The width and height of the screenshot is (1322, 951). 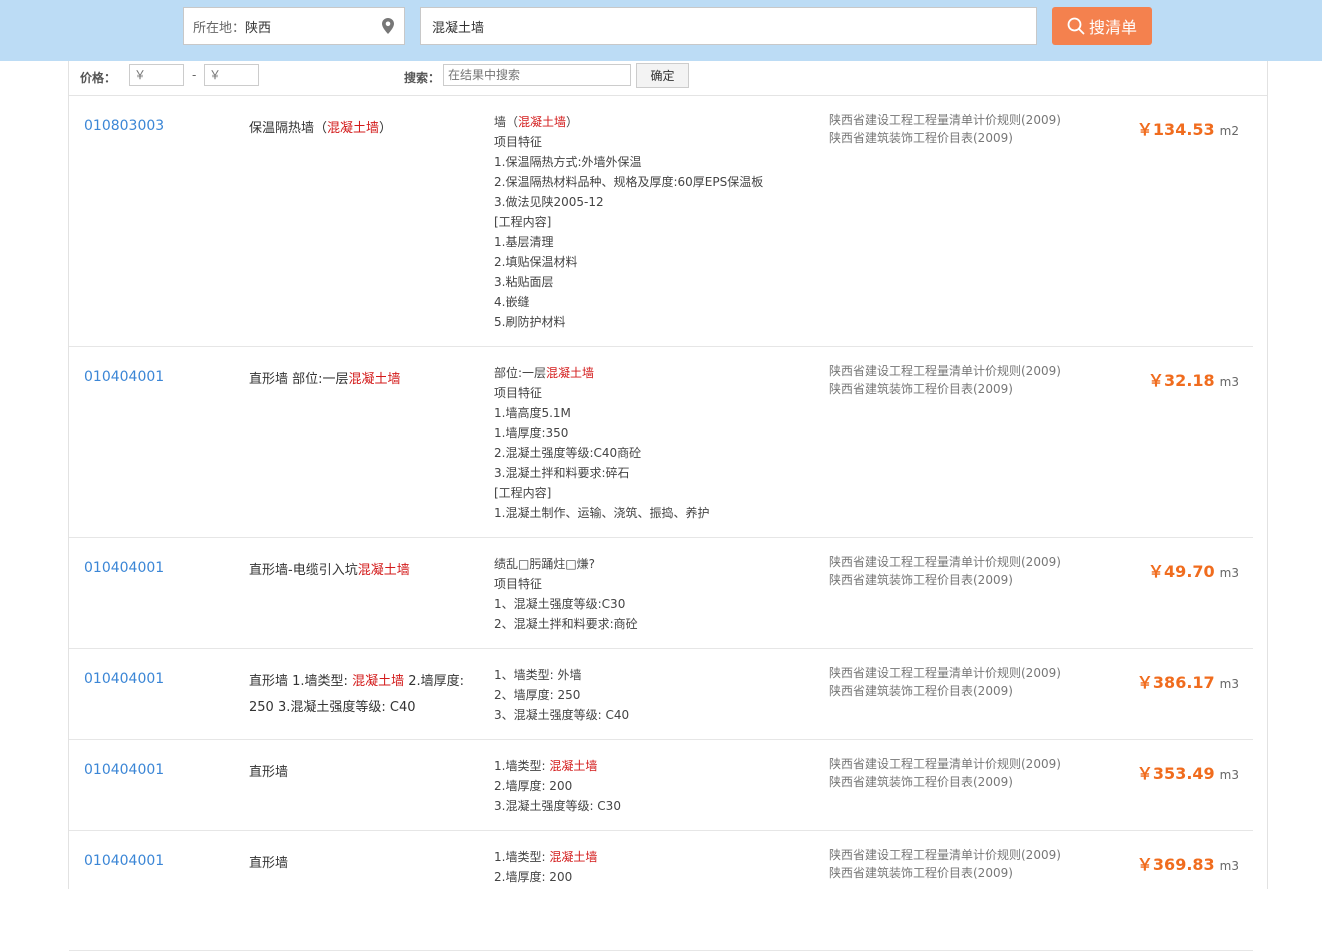 I want to click on text-segment: 1.混凝土制作、运输、浇筑、振捣、养护, so click(x=602, y=513).